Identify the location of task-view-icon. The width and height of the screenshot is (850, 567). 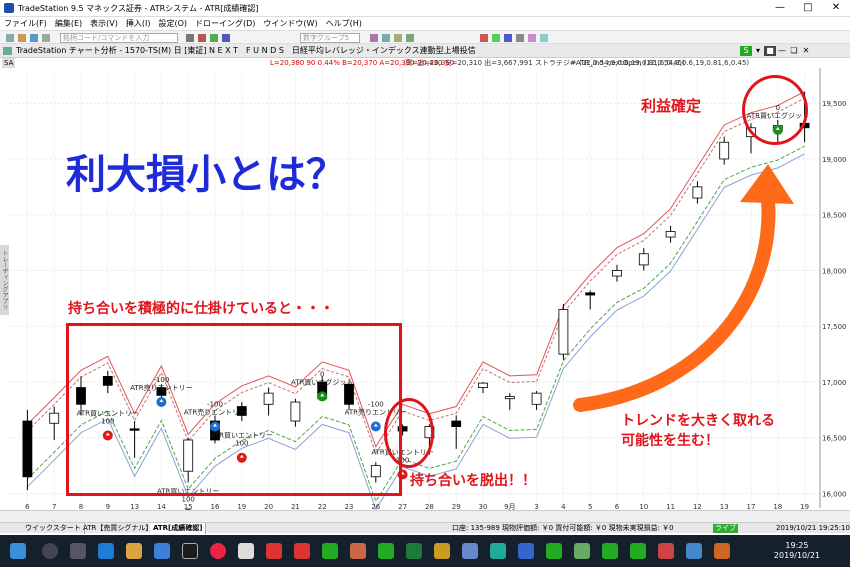
(78, 551).